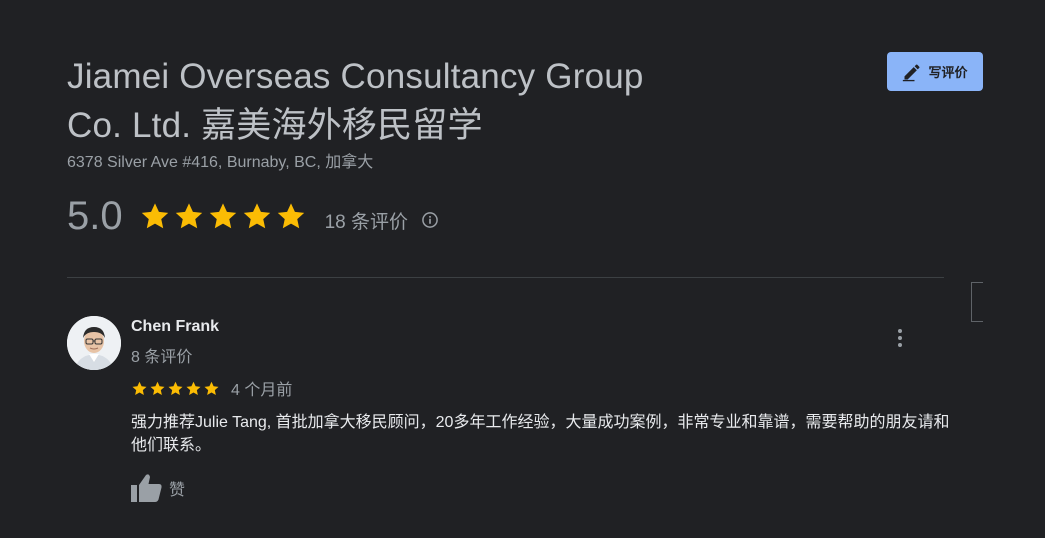 This screenshot has width=1045, height=538. I want to click on review-stars, so click(176, 388).